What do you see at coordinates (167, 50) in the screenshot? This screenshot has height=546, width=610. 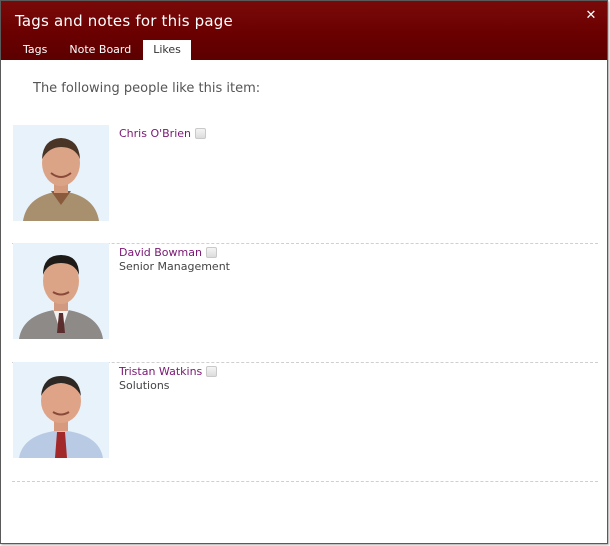 I see `tab-likes: Likes` at bounding box center [167, 50].